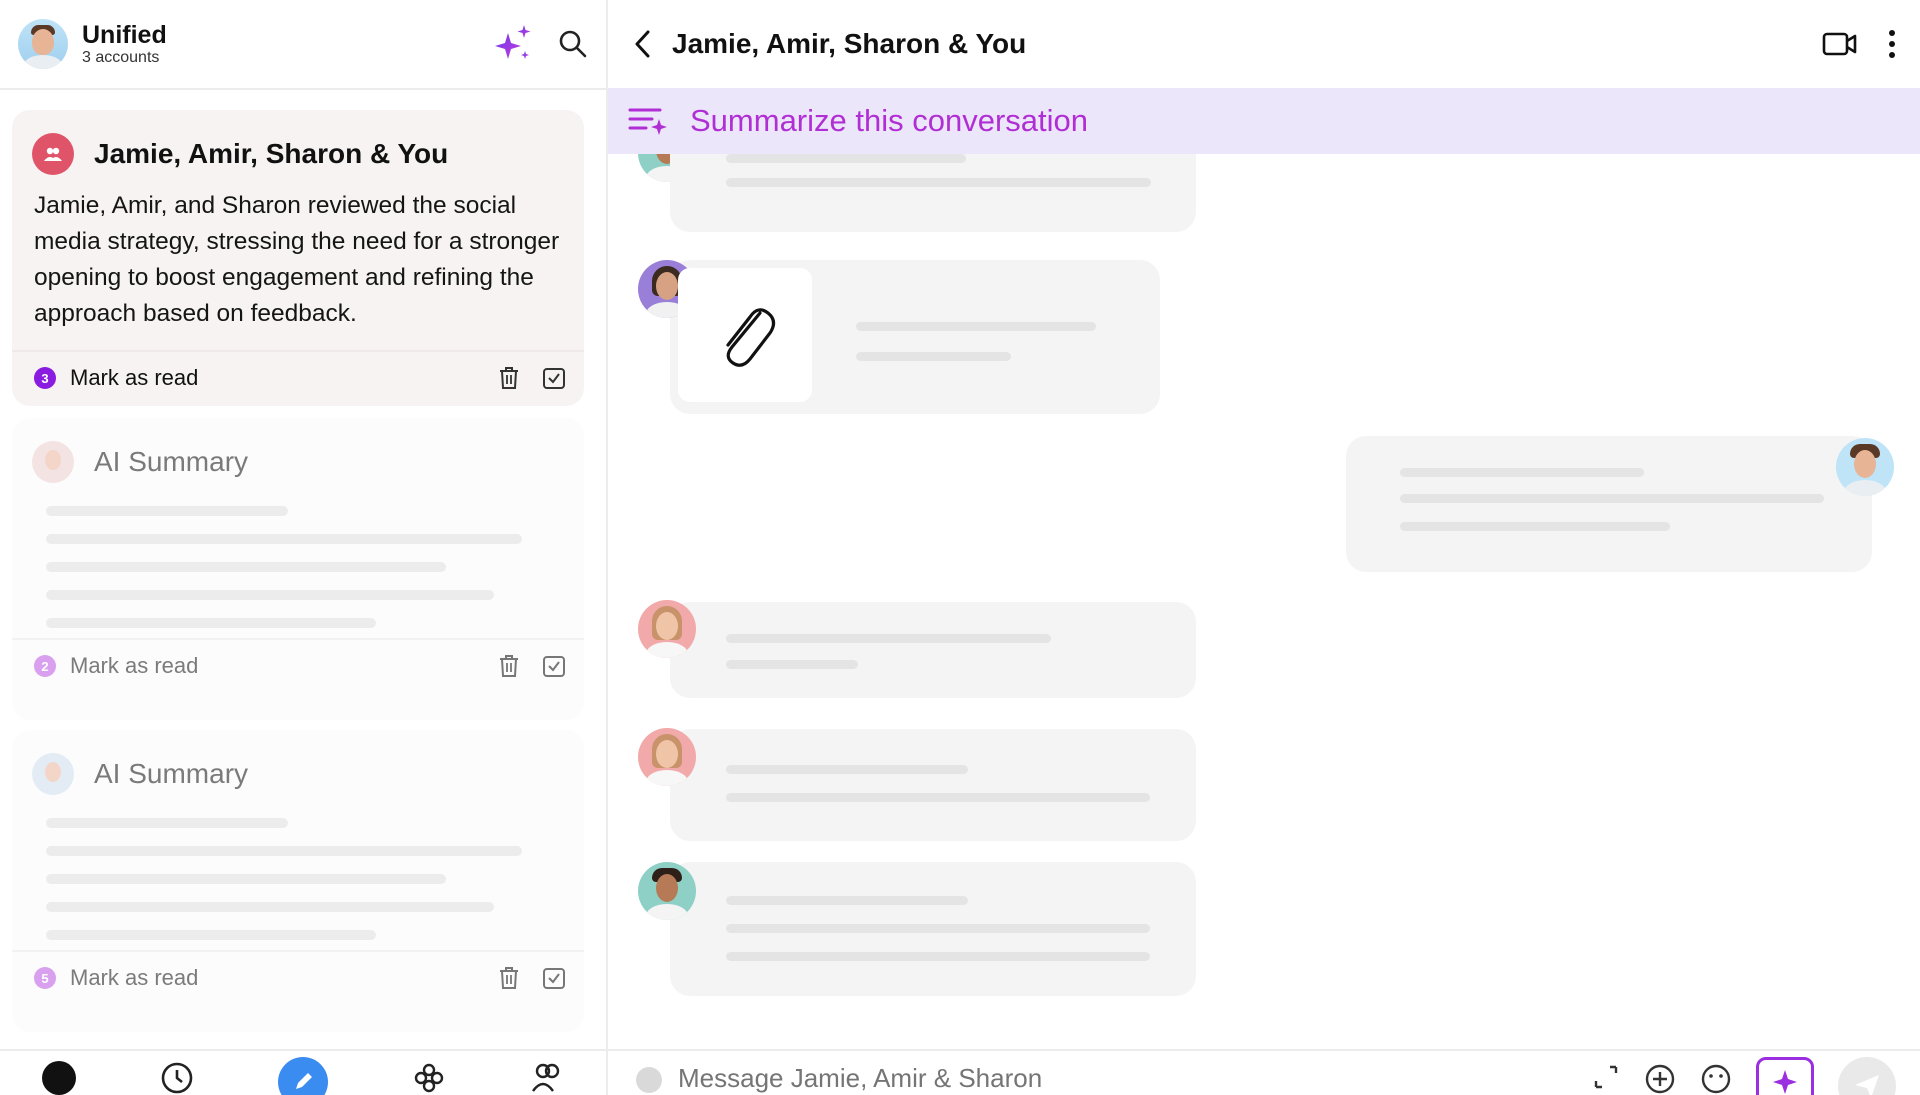 The image size is (1920, 1095). I want to click on chat-title: Jamie, Amir, Sharon & You, so click(849, 43).